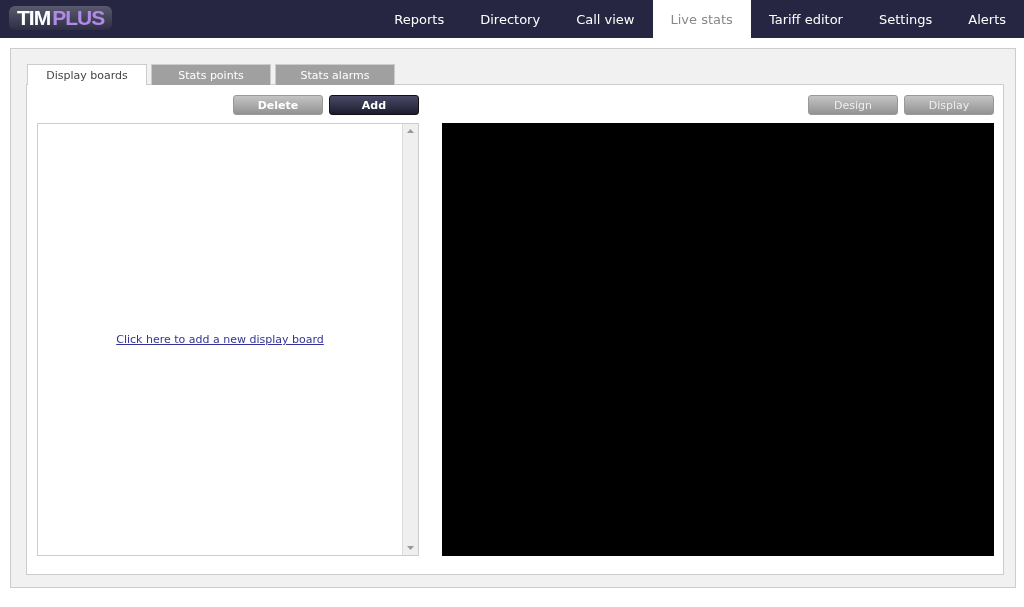  Describe the element at coordinates (374, 105) in the screenshot. I see `add-button: Add` at that location.